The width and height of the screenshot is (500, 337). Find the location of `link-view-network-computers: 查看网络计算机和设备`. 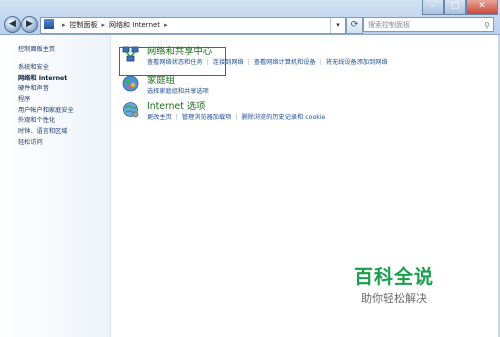

link-view-network-computers: 查看网络计算机和设备 is located at coordinates (285, 62).